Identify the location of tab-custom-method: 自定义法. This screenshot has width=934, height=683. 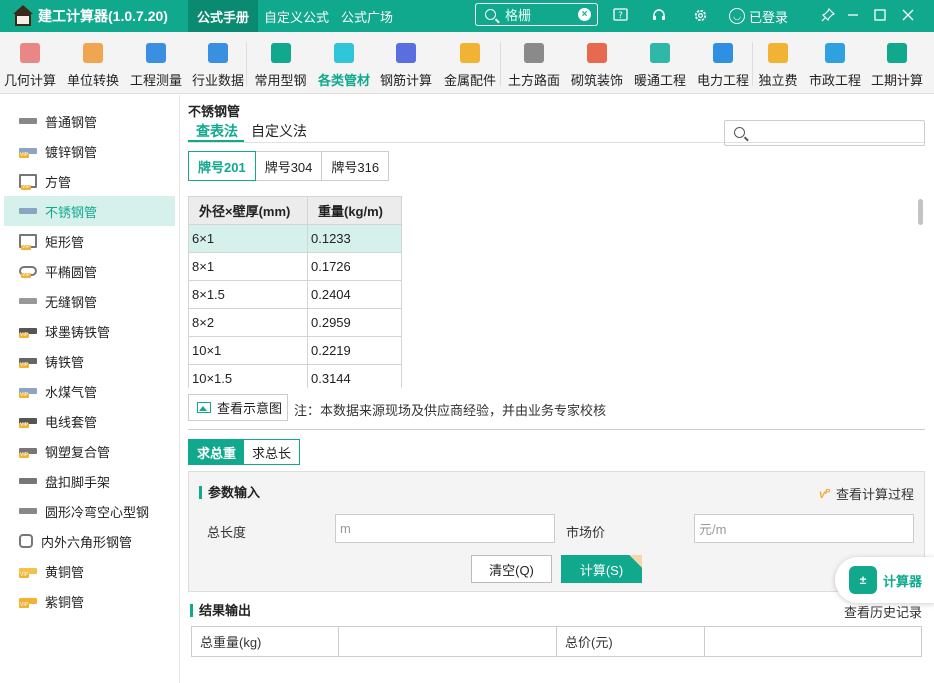
(279, 131).